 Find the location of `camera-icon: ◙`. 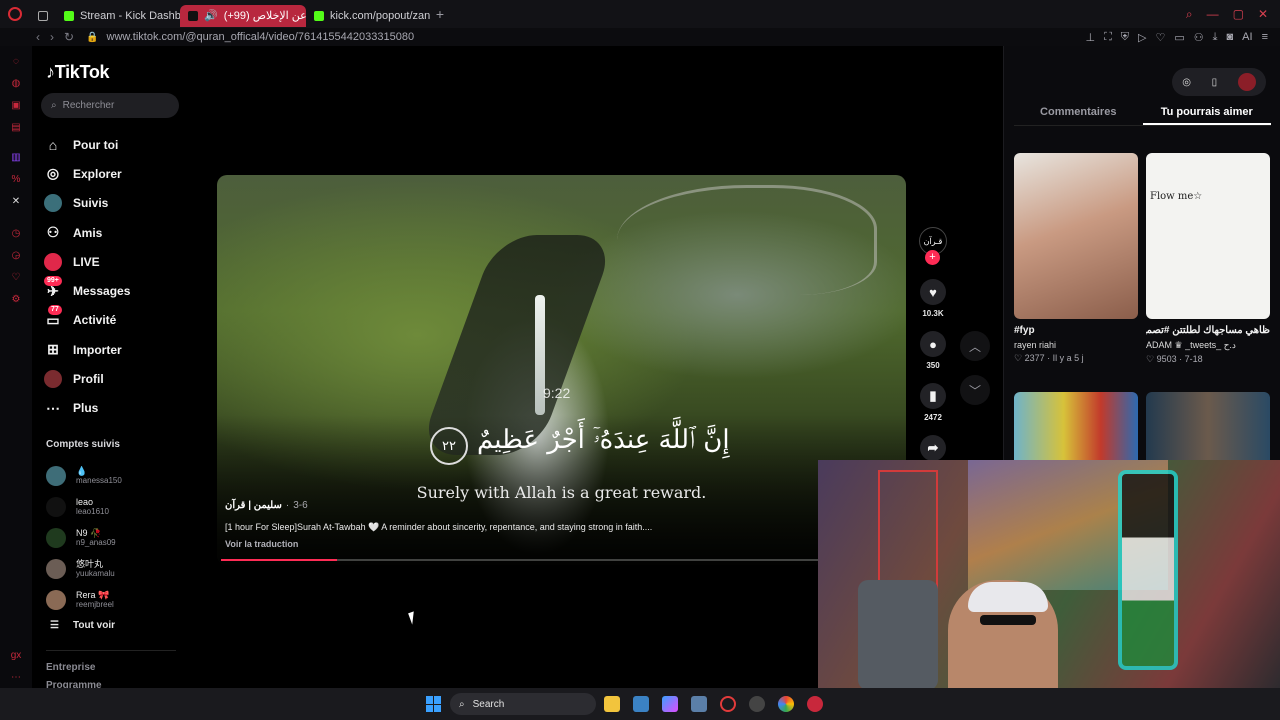

camera-icon: ◙ is located at coordinates (1230, 37).